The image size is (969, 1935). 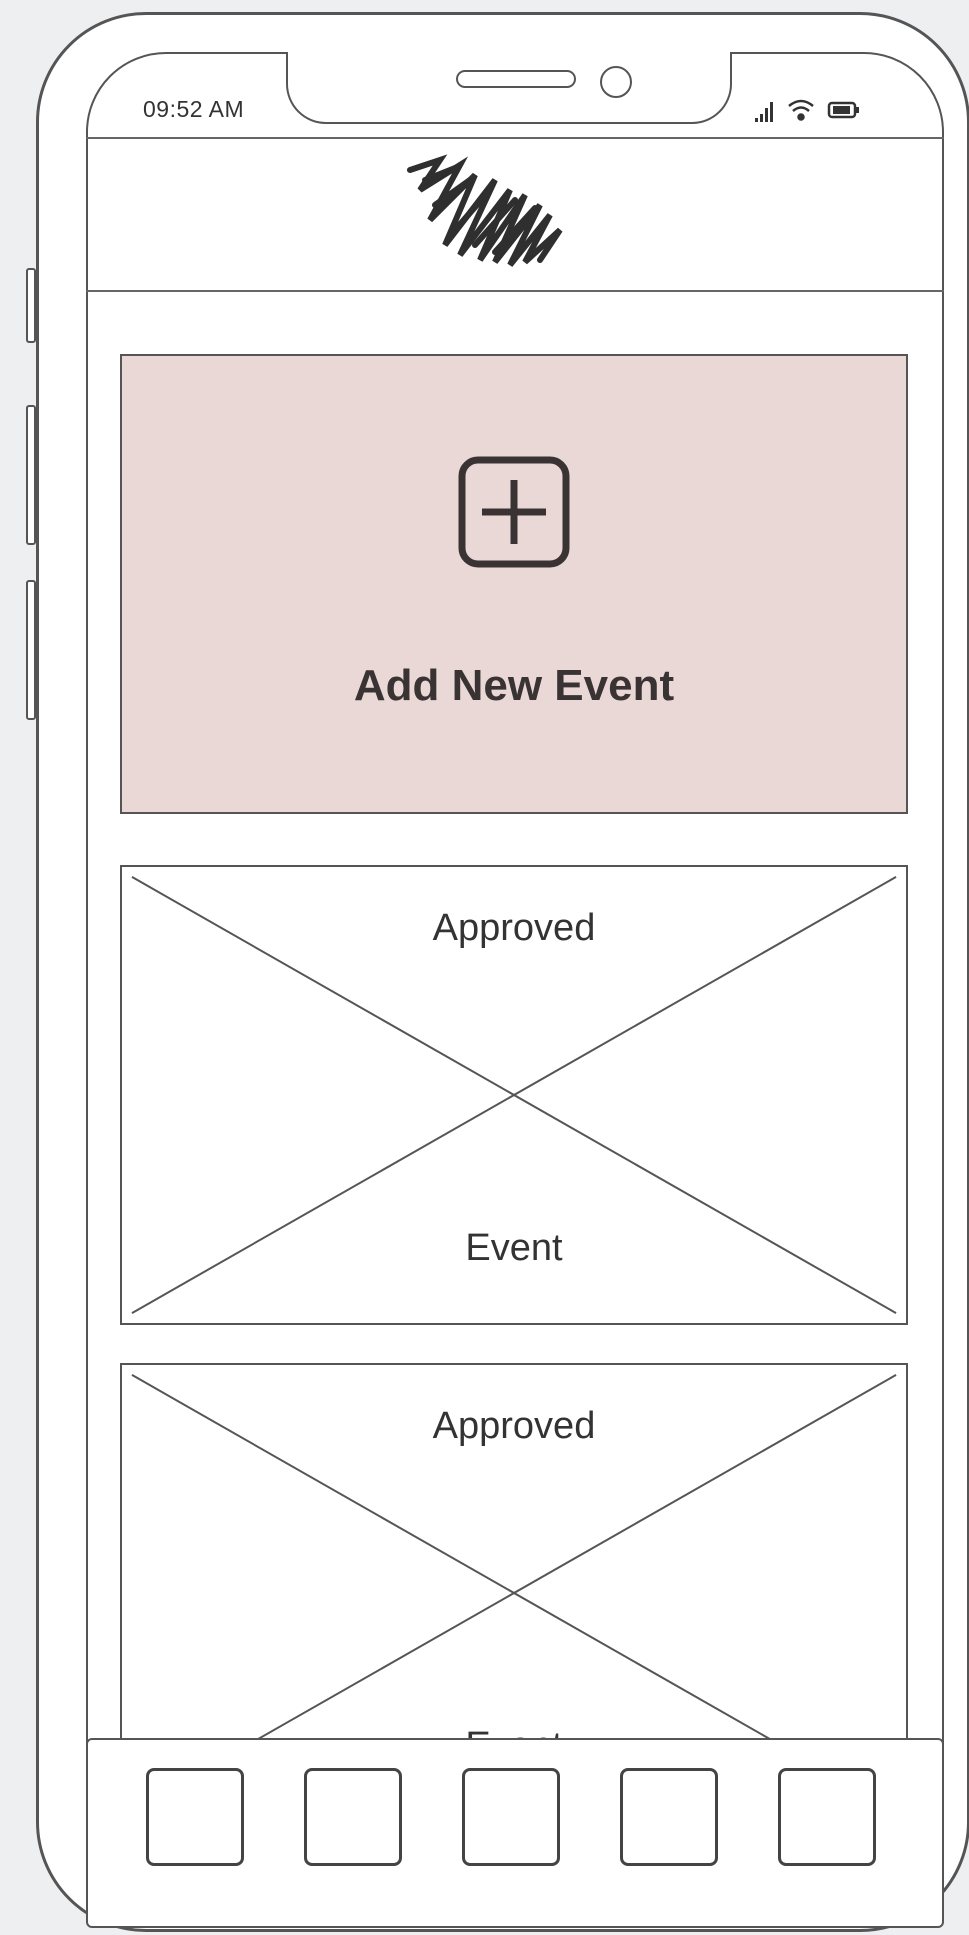 What do you see at coordinates (801, 110) in the screenshot?
I see `wifi-icon` at bounding box center [801, 110].